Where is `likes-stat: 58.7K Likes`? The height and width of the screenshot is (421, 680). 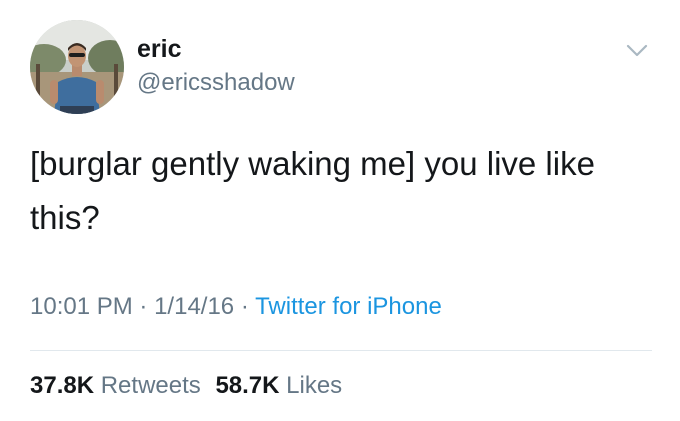 likes-stat: 58.7K Likes is located at coordinates (278, 385).